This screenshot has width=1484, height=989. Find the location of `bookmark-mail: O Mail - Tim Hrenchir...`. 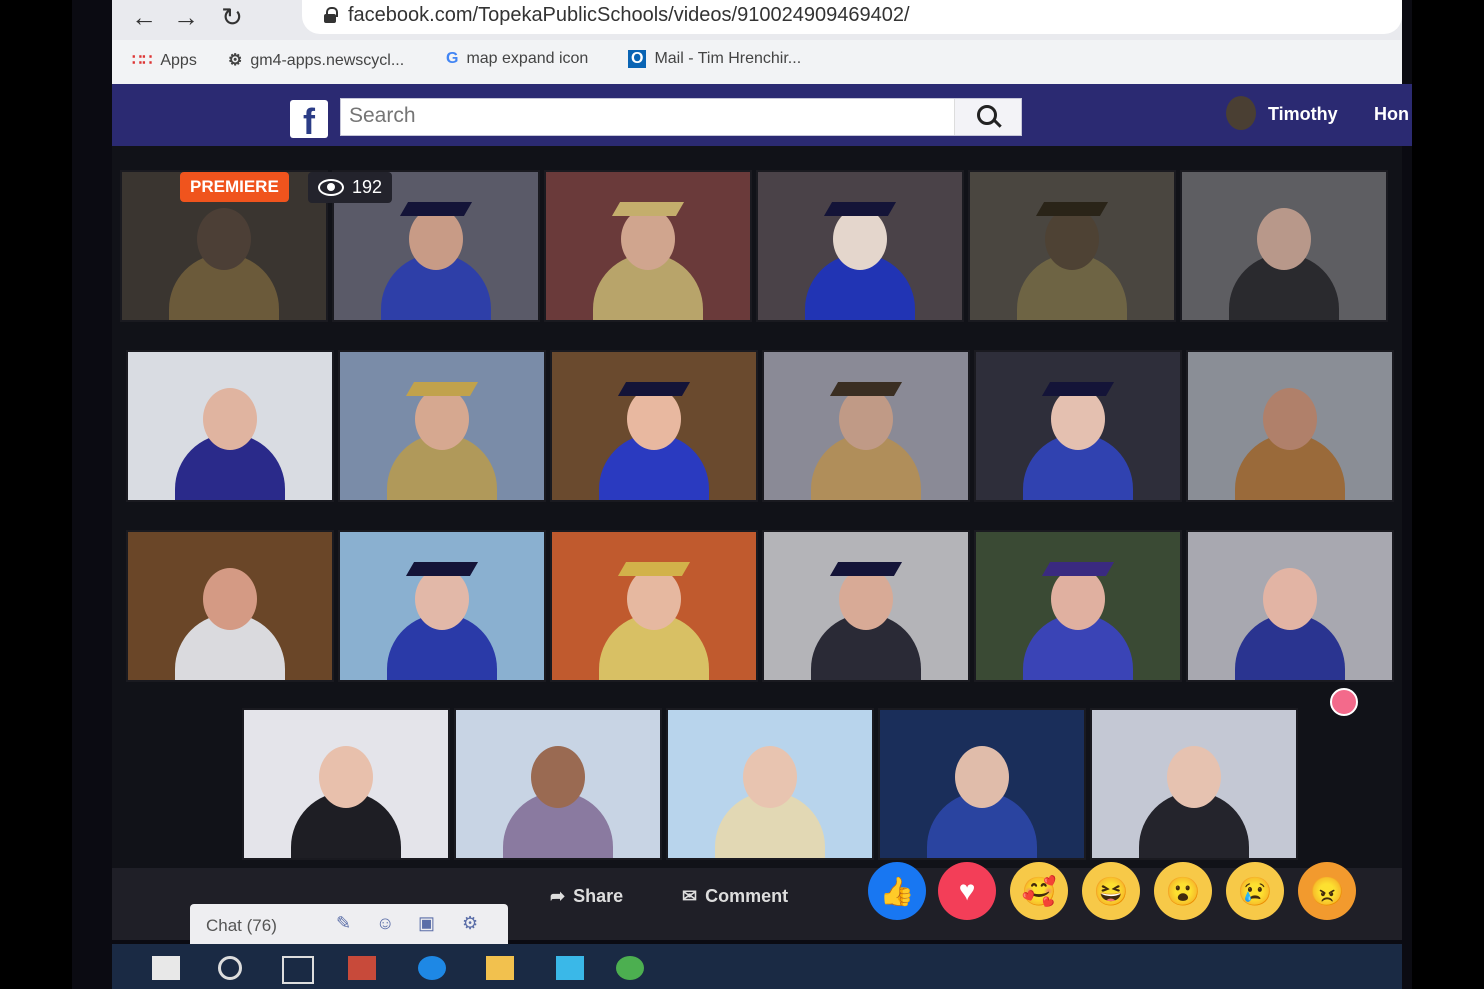

bookmark-mail: O Mail - Tim Hrenchir... is located at coordinates (714, 59).